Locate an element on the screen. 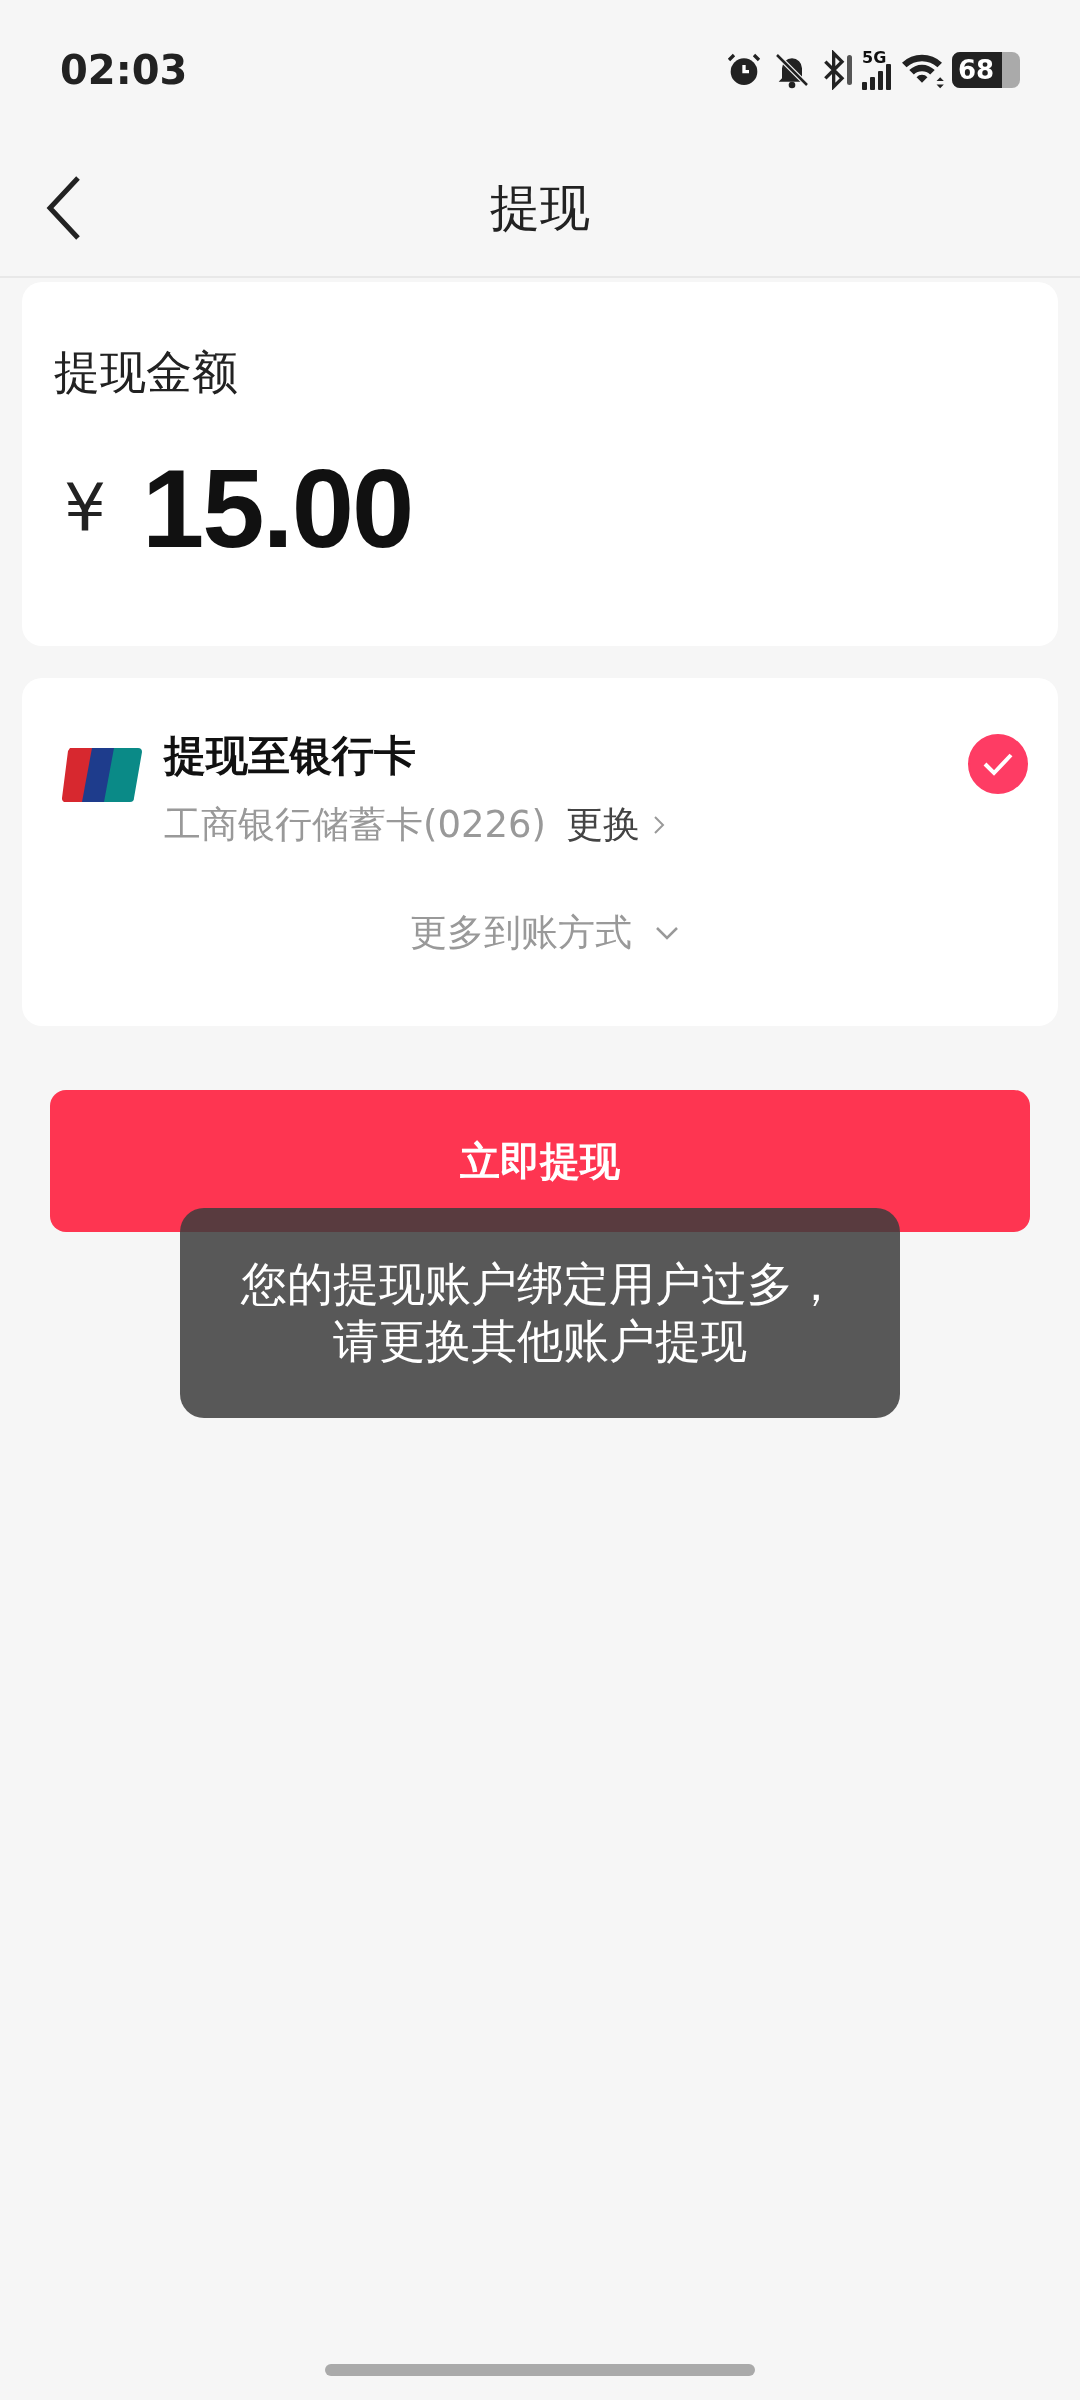 Image resolution: width=1080 pixels, height=2400 pixels. method-title: 提现至银行卡 is located at coordinates (290, 756).